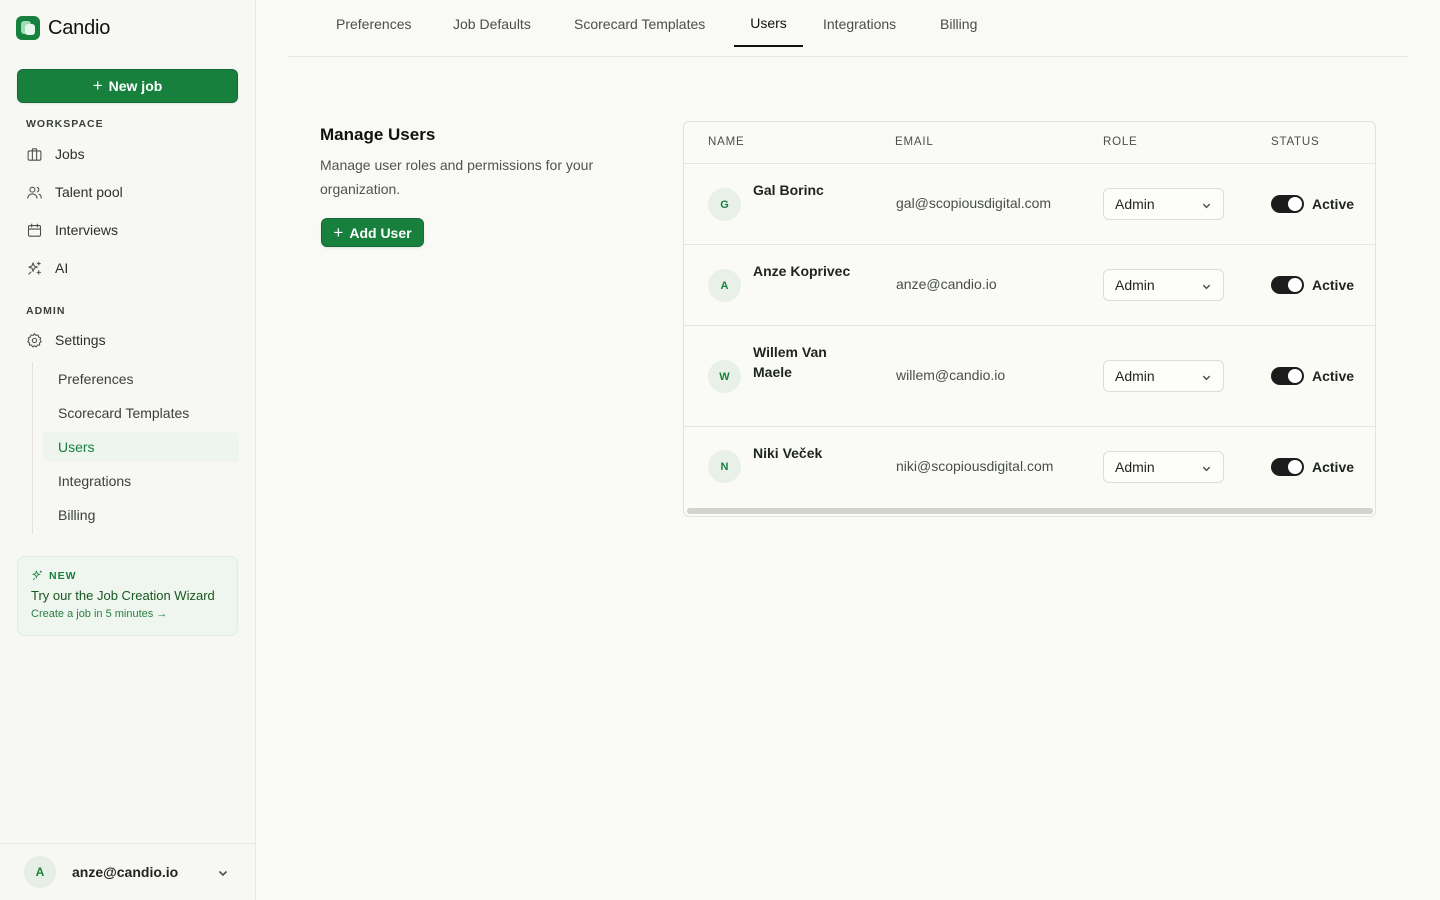  I want to click on sidebar-item-label: AI, so click(62, 268).